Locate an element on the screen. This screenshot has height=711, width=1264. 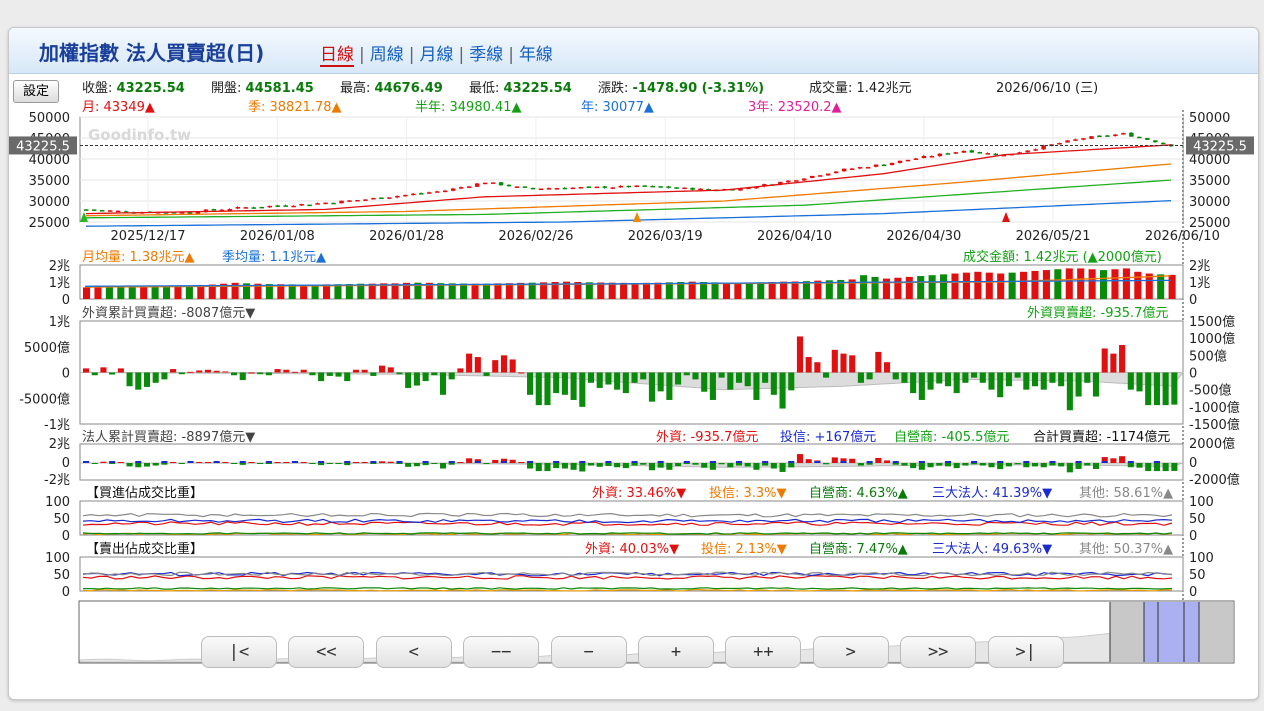
buy-ratio-tick-right: 0 is located at coordinates (1193, 536).